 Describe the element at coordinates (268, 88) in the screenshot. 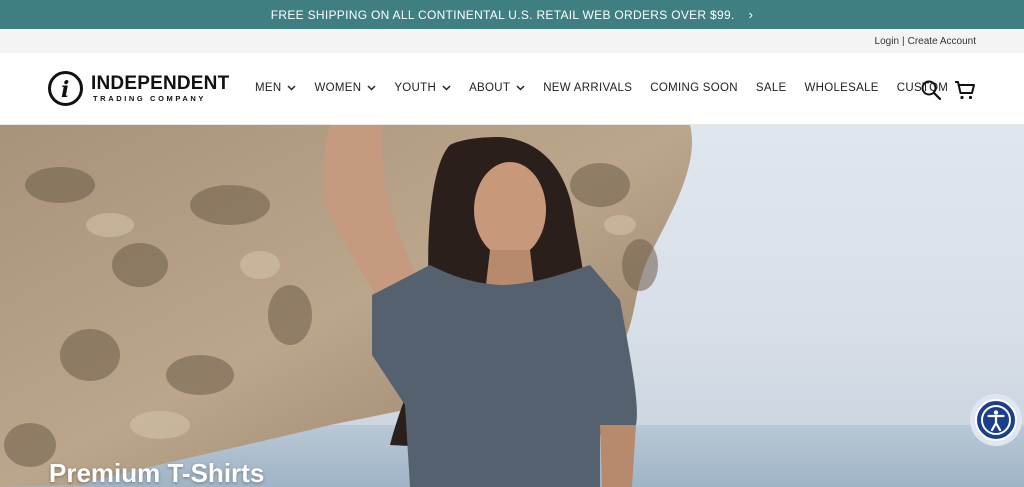

I see `nav-item-label: MEN` at that location.